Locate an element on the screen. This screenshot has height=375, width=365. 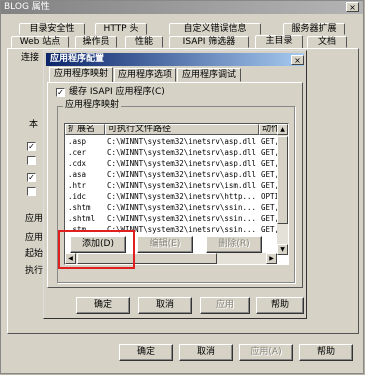
tab-directory-security: 目录安全性 is located at coordinates (52, 29).